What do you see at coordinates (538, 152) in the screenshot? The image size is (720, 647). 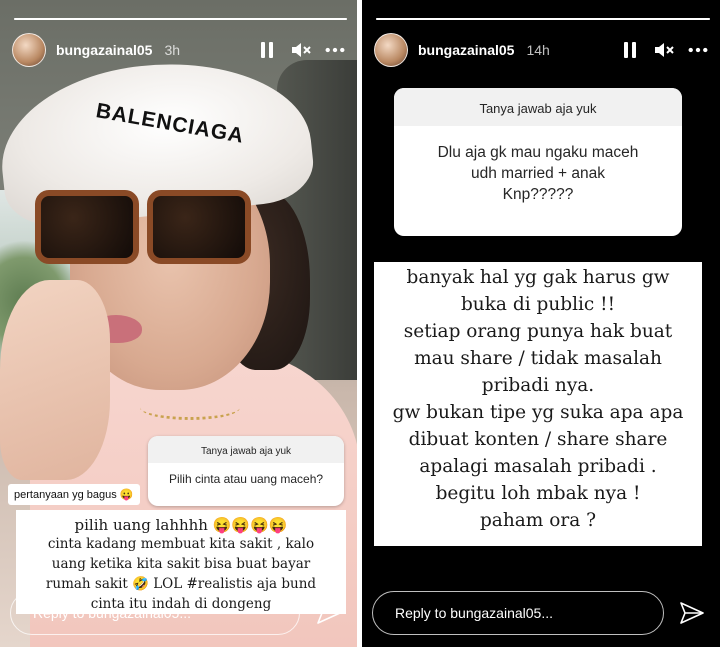 I see `question-line: Dlu aja gk mau ngaku maceh` at bounding box center [538, 152].